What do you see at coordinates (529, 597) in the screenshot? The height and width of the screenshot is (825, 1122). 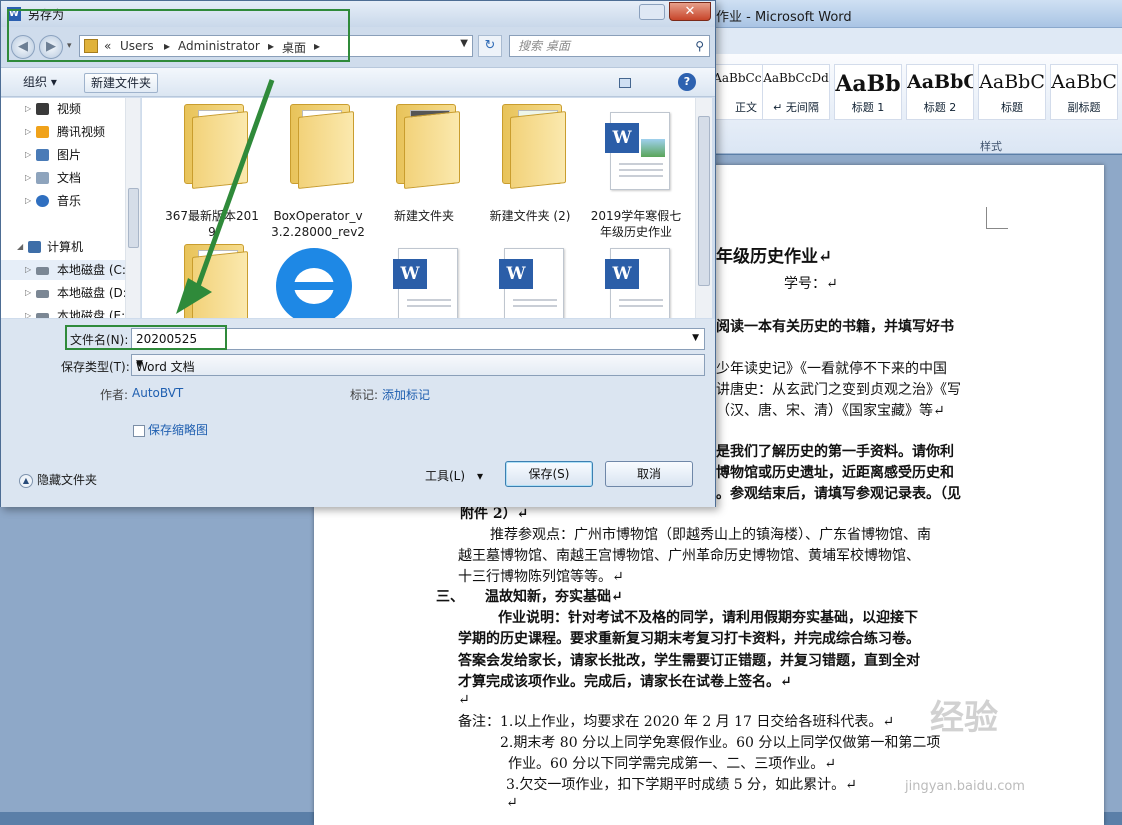 I see `doc-section-heading: 三、 温故知新，夯实基础↵` at bounding box center [529, 597].